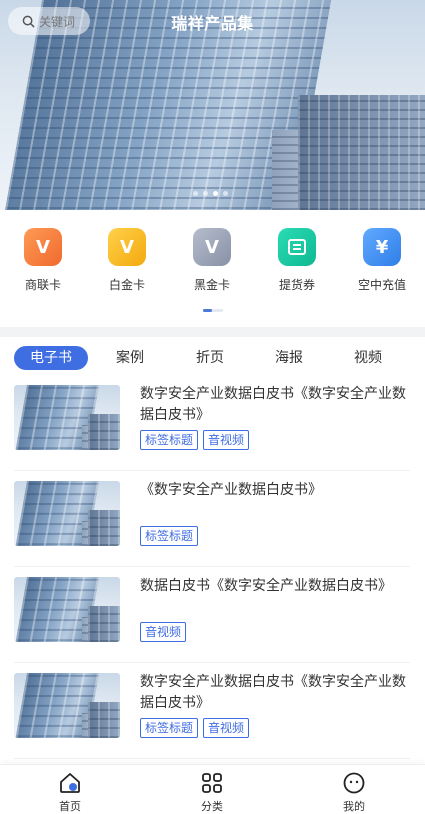  I want to click on item-title: 《数字安全产业数据白皮书》, so click(231, 490).